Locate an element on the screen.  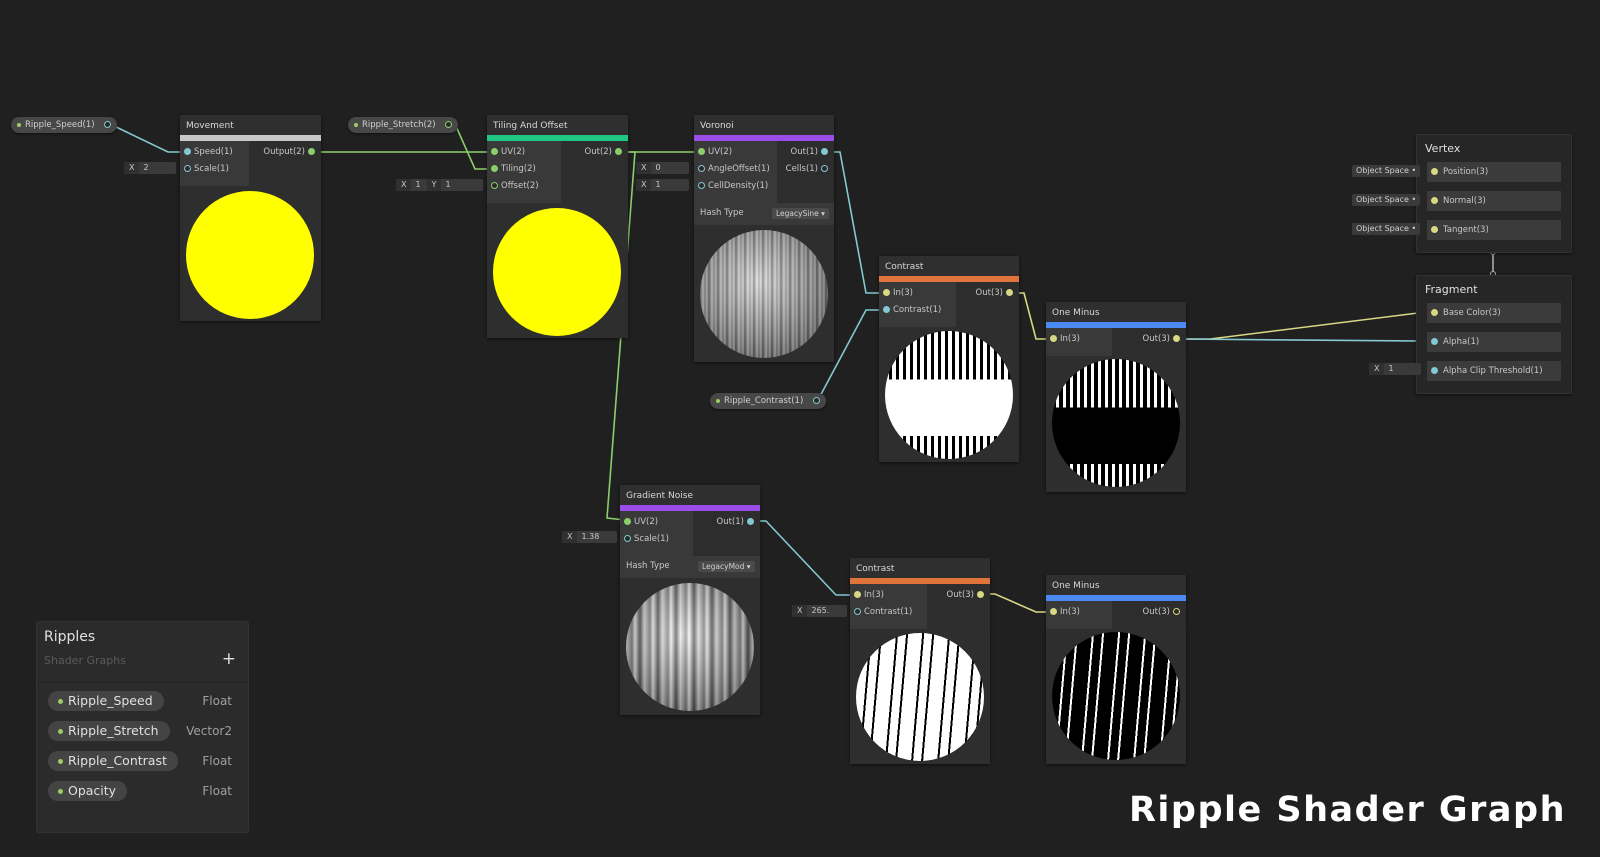
output-port-cells: Cells(1) is located at coordinates (807, 169).